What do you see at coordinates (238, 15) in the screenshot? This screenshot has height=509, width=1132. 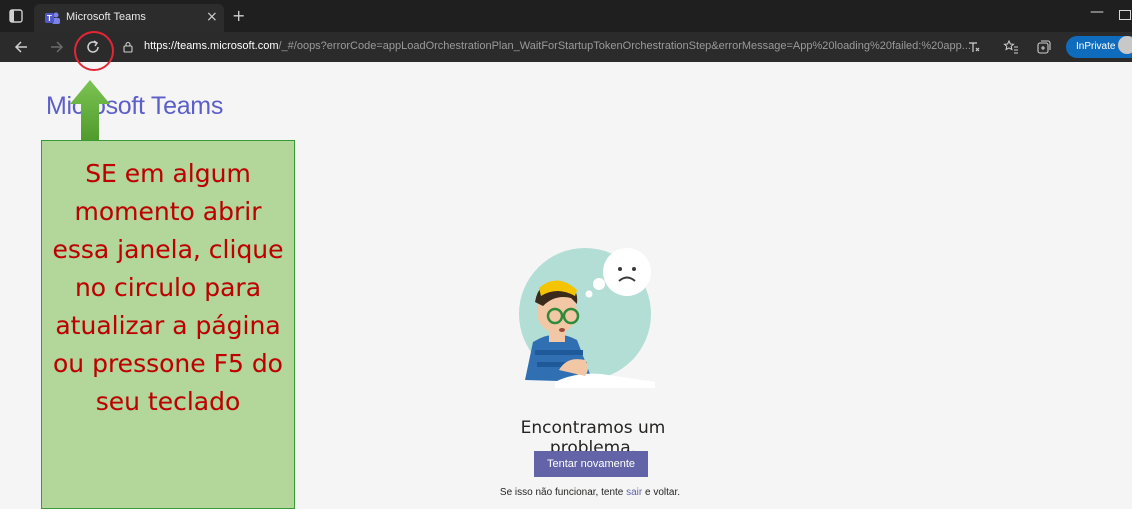 I see `new-tab-icon: +` at bounding box center [238, 15].